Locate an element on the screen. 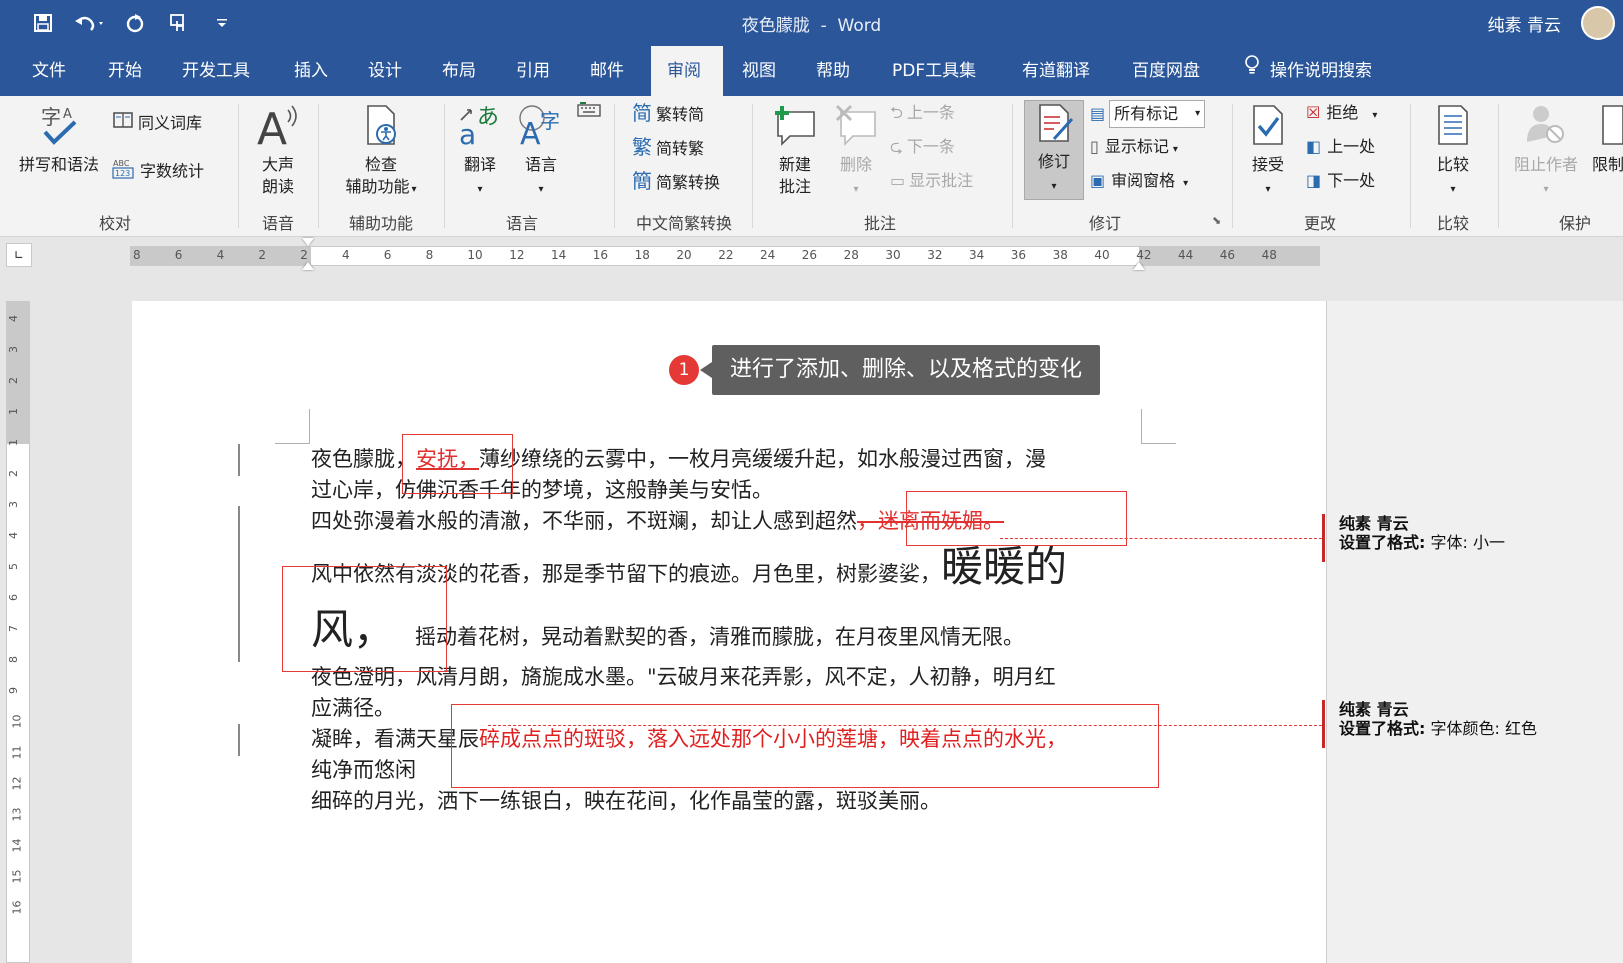  tab-insert: 插入 is located at coordinates (311, 71).